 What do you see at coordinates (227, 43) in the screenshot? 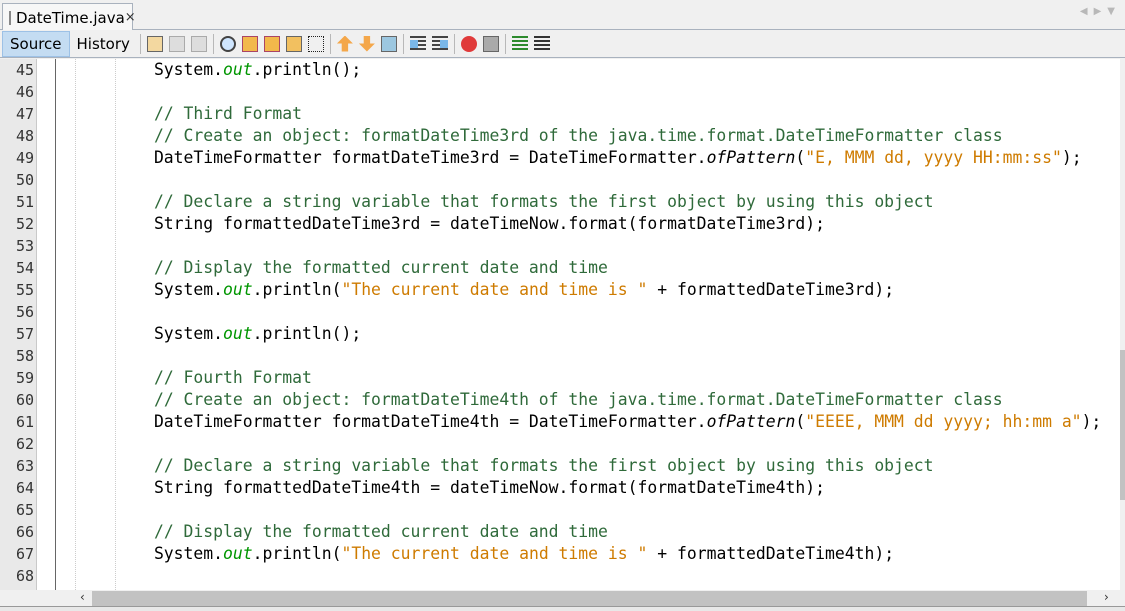
I see `find-icon` at bounding box center [227, 43].